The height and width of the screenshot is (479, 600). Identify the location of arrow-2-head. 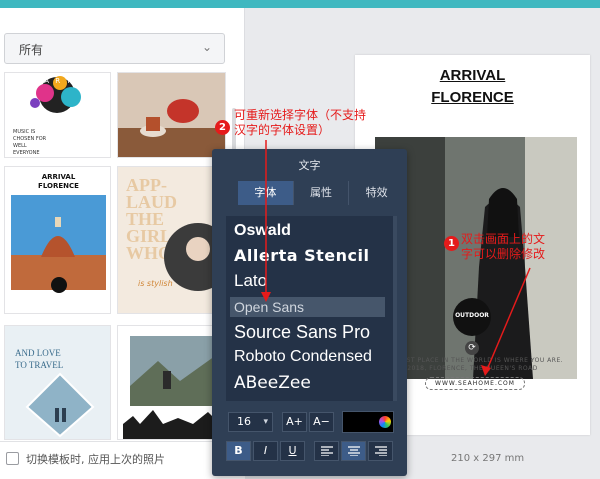
(266, 297).